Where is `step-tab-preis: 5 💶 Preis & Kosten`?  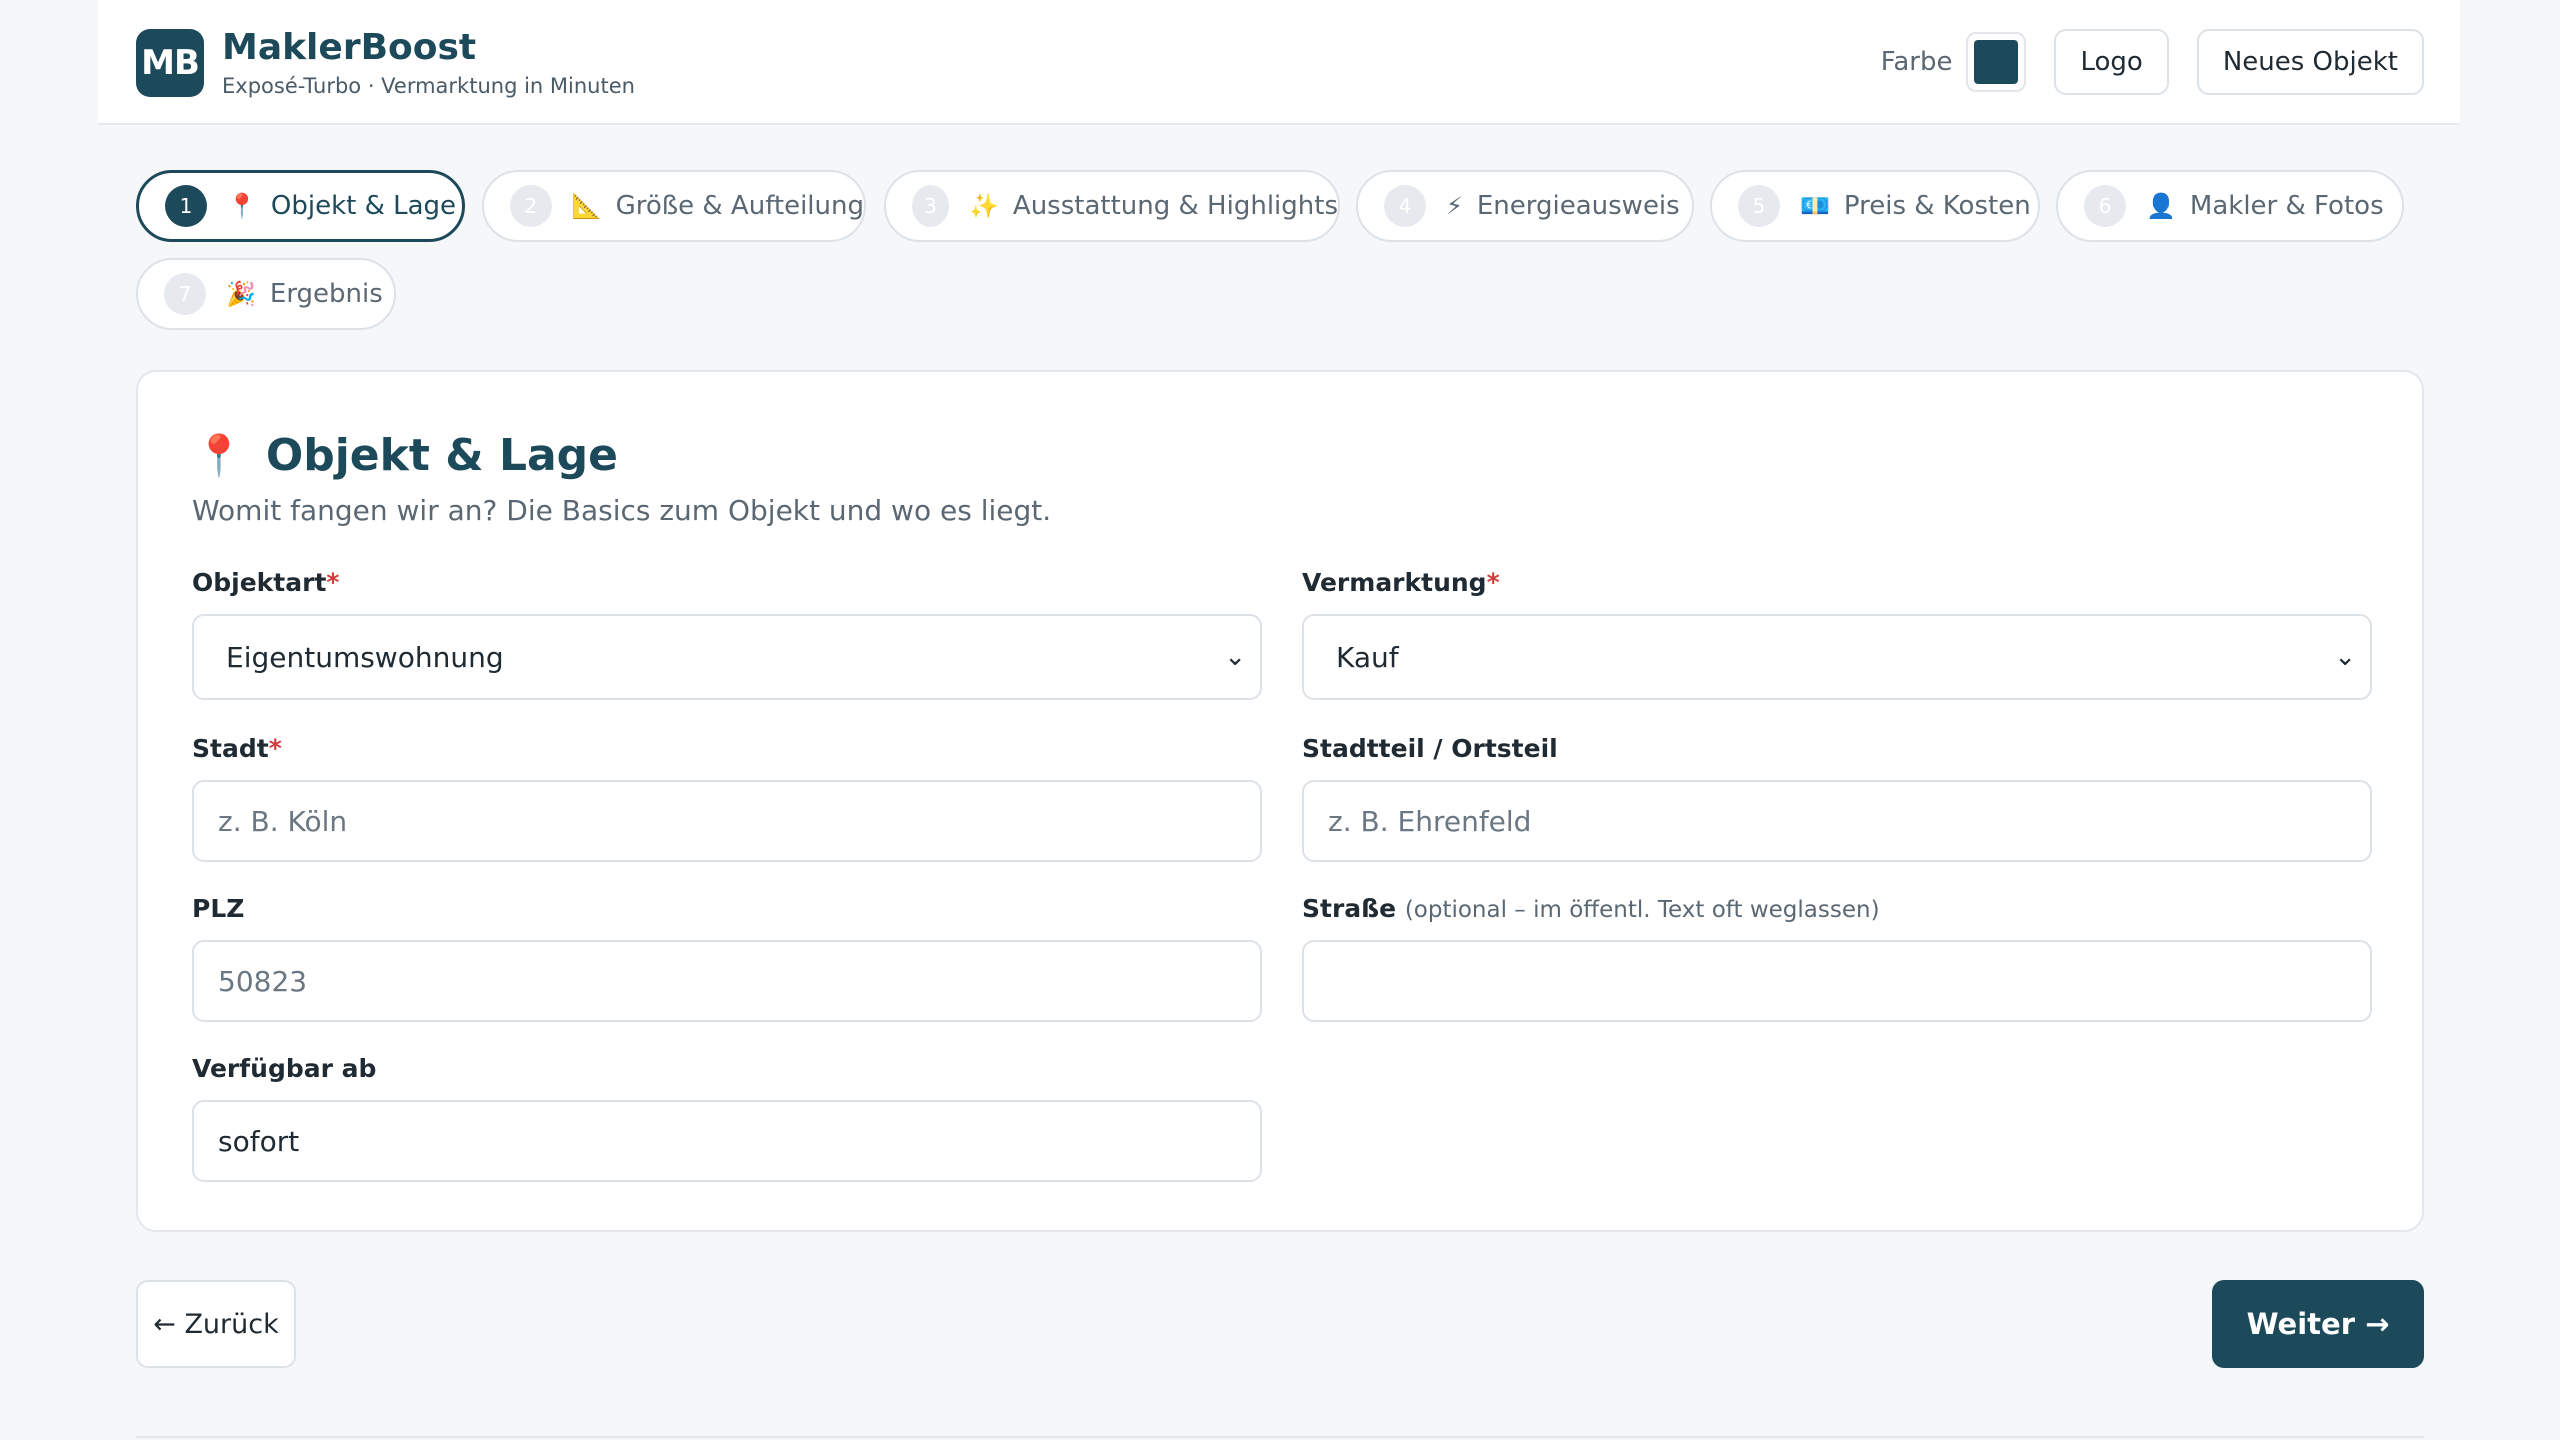
step-tab-preis: 5 💶 Preis & Kosten is located at coordinates (1875, 206).